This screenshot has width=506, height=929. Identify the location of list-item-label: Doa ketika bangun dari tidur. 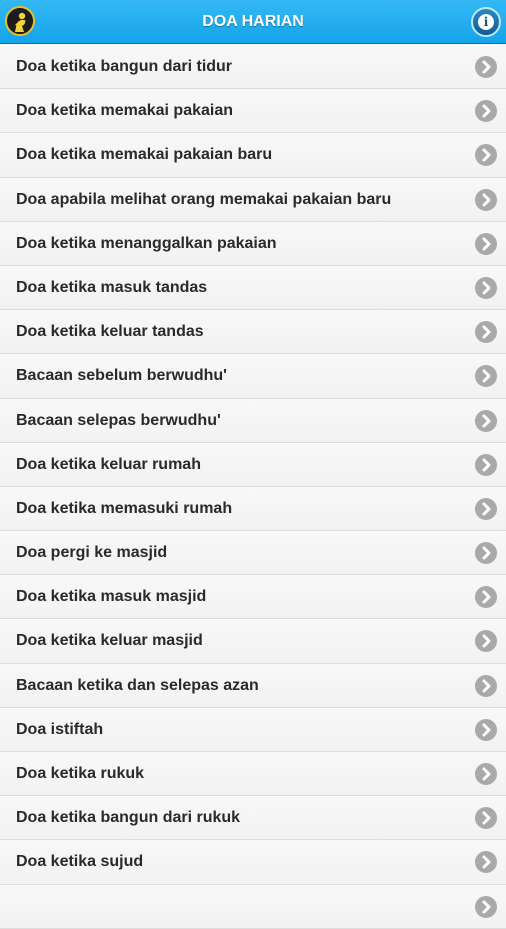
(124, 66).